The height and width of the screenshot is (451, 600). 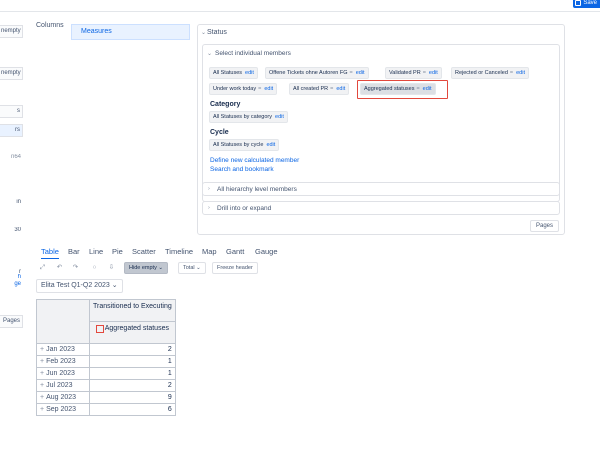 I want to click on columns-label: Columns, so click(x=50, y=25).